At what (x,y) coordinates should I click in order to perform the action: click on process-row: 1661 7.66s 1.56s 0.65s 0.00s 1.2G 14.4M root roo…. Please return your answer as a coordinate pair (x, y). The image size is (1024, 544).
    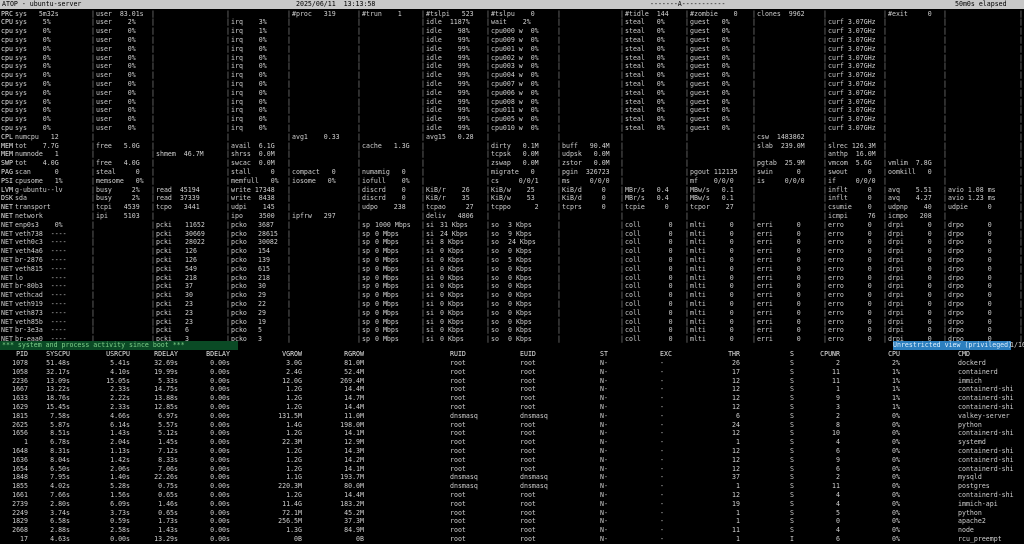
    Looking at the image, I should click on (512, 495).